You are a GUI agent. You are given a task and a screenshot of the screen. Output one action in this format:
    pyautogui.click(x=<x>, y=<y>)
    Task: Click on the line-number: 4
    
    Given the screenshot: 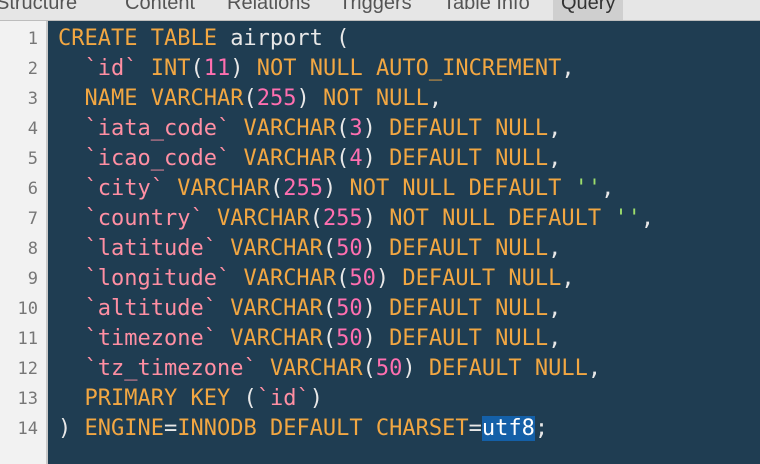 What is the action you would take?
    pyautogui.click(x=32, y=129)
    